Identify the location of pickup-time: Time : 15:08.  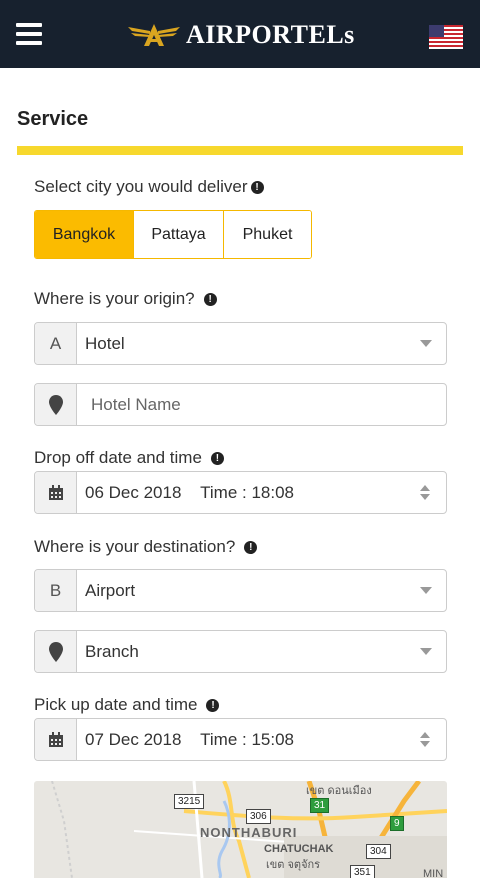
(247, 739).